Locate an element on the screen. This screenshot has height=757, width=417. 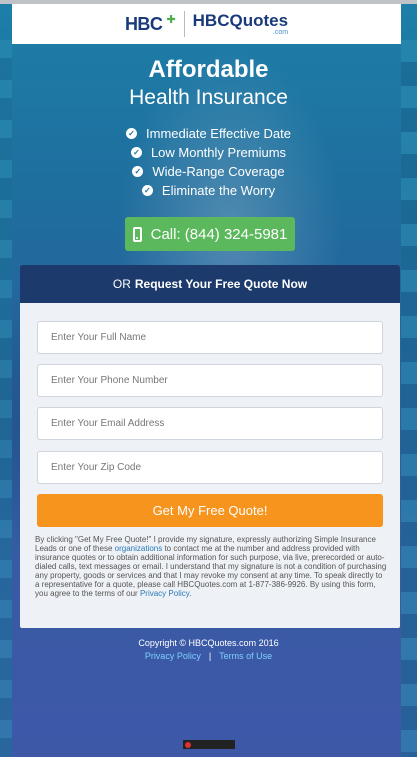
footer-links: Privacy Policy | Terms of Use is located at coordinates (208, 656).